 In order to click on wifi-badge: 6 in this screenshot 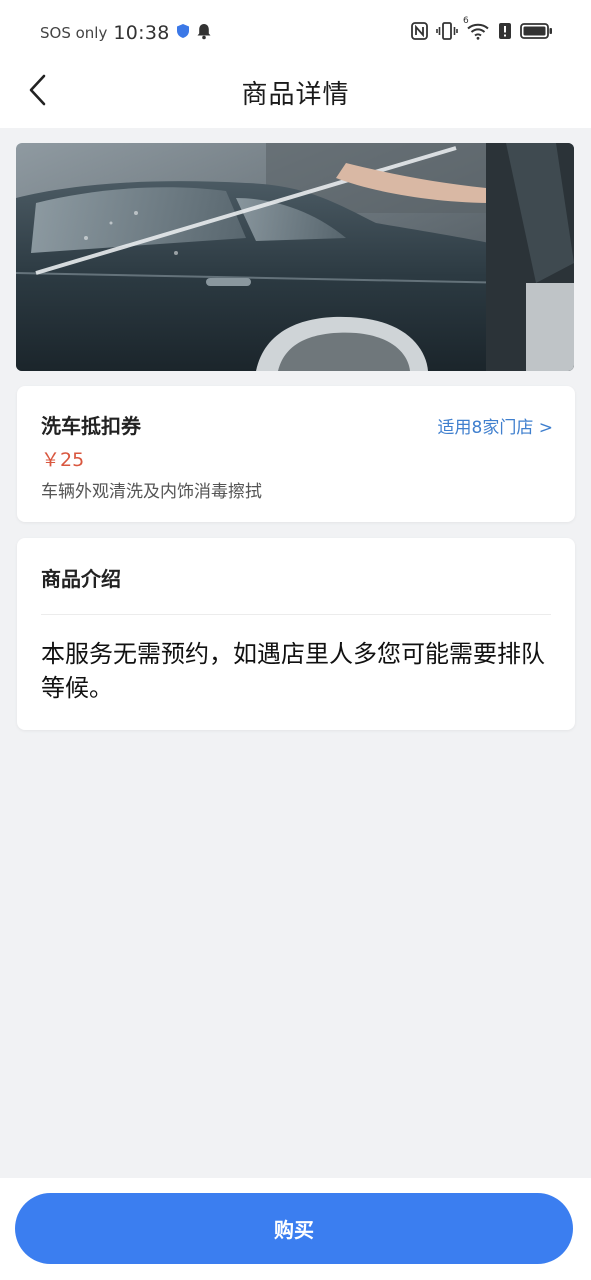, I will do `click(466, 21)`.